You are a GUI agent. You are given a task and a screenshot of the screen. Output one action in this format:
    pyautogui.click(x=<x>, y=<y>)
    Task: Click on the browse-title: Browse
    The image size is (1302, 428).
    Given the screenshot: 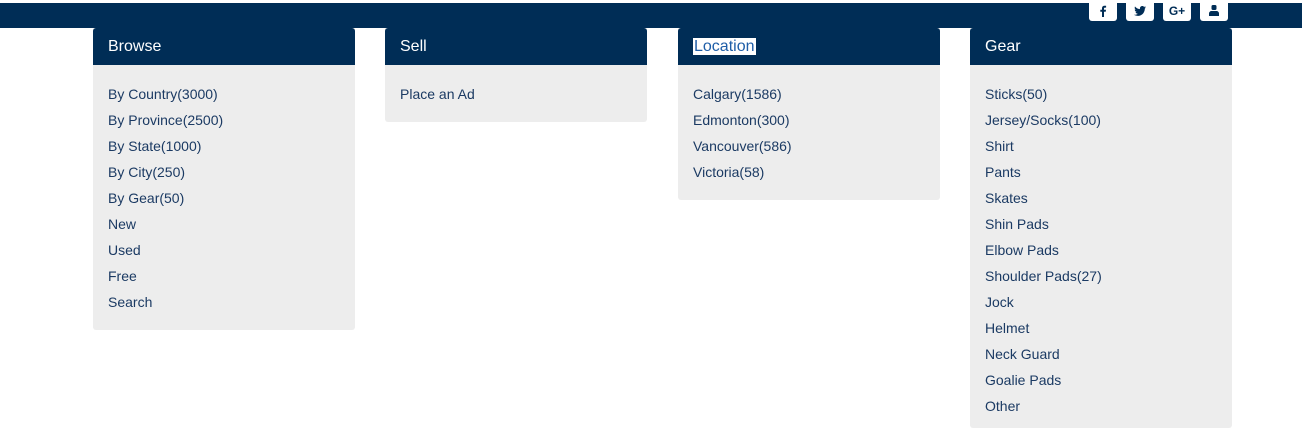 What is the action you would take?
    pyautogui.click(x=135, y=46)
    